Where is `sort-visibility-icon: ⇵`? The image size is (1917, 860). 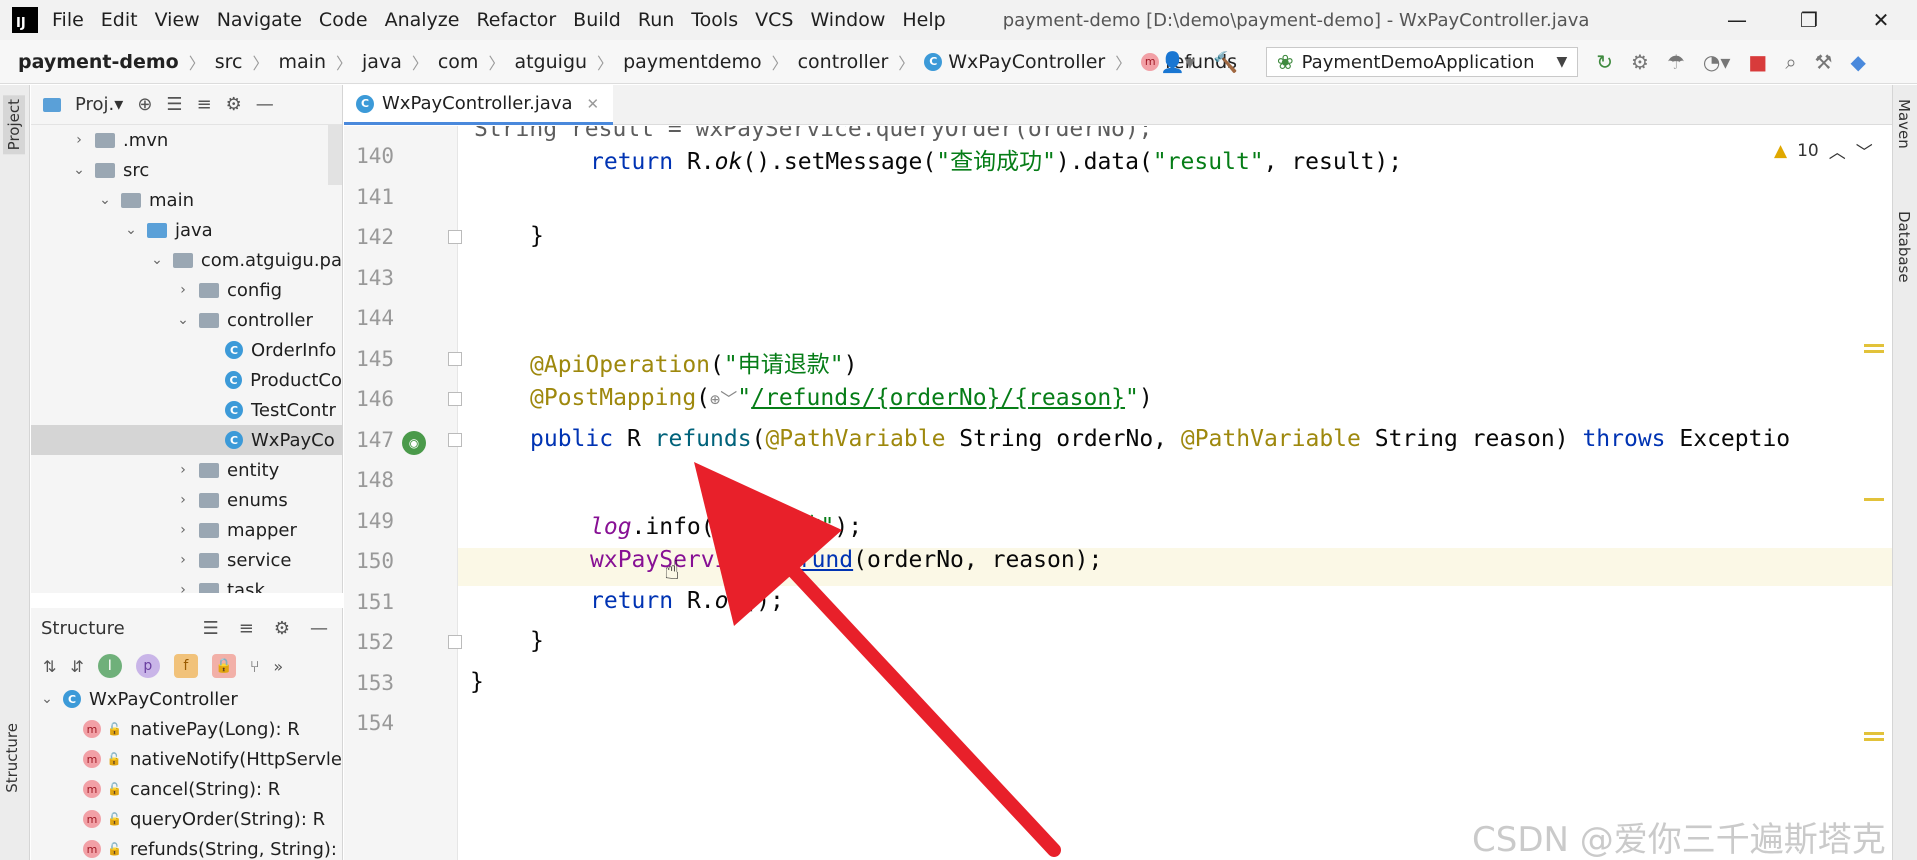
sort-visibility-icon: ⇵ is located at coordinates (76, 666).